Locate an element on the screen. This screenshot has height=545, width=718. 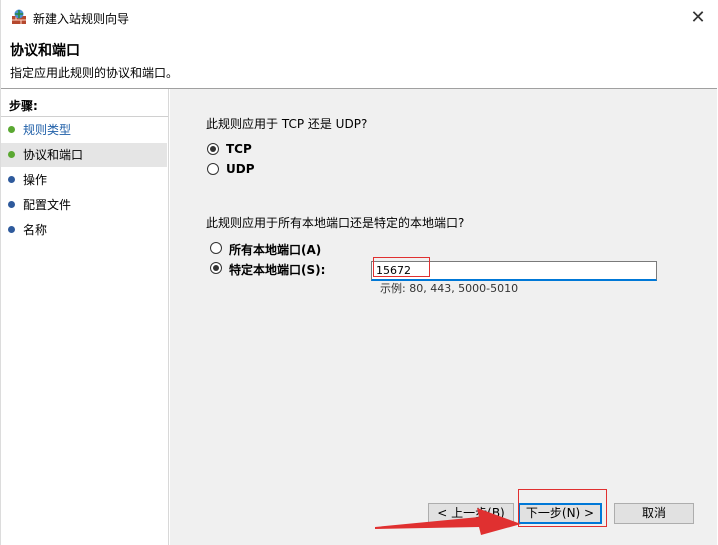
sidebar-item-action: 操作 is located at coordinates (84, 180).